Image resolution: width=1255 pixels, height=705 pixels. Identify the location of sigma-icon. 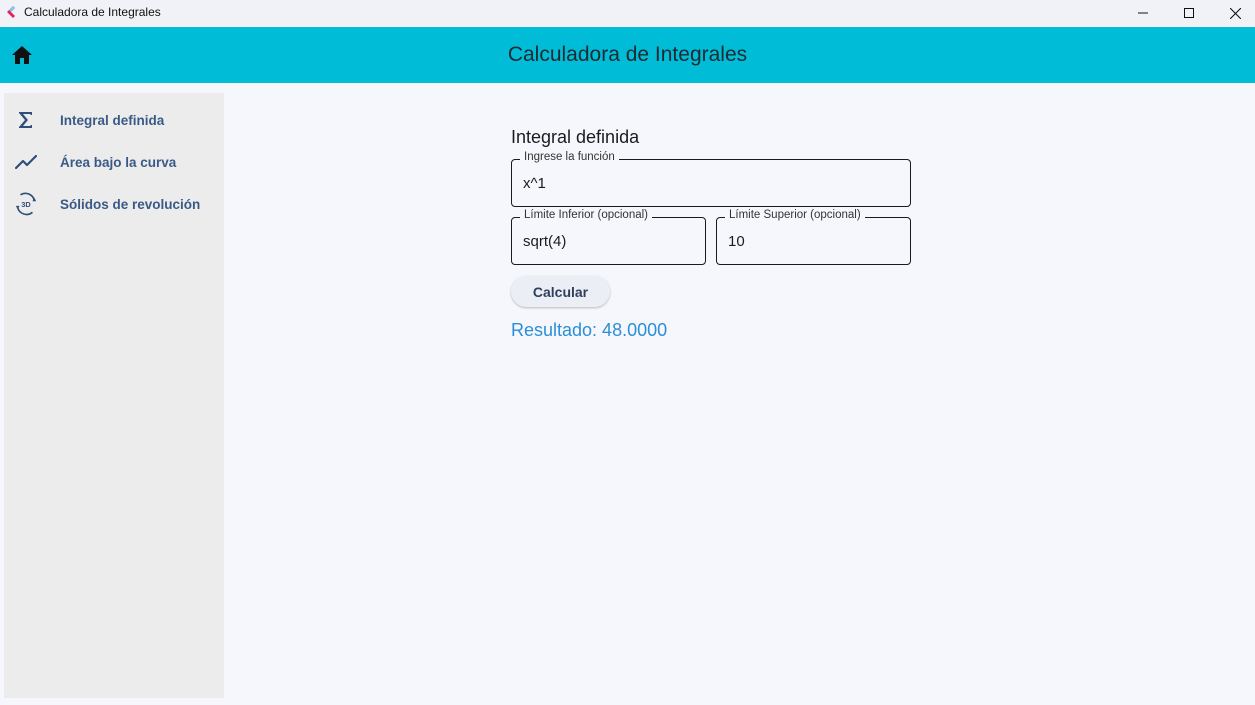
(26, 120).